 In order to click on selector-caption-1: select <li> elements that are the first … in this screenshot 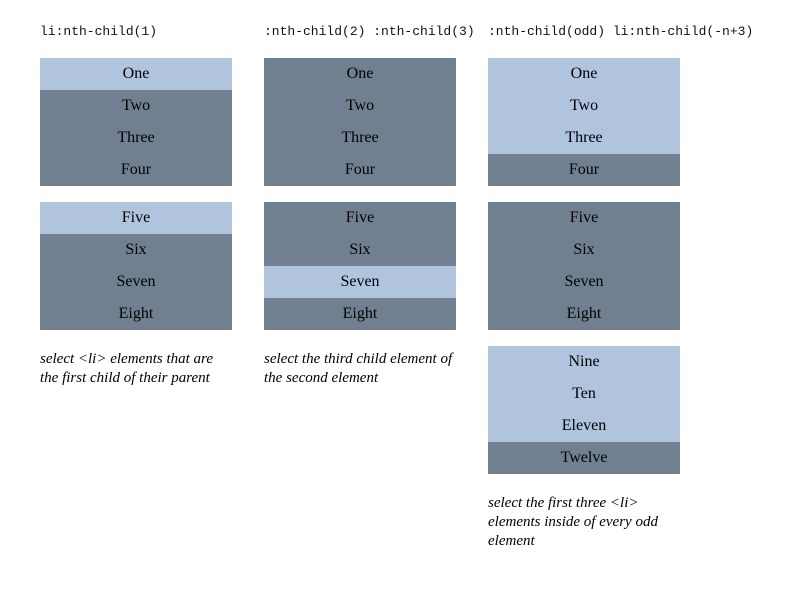, I will do `click(126, 368)`.